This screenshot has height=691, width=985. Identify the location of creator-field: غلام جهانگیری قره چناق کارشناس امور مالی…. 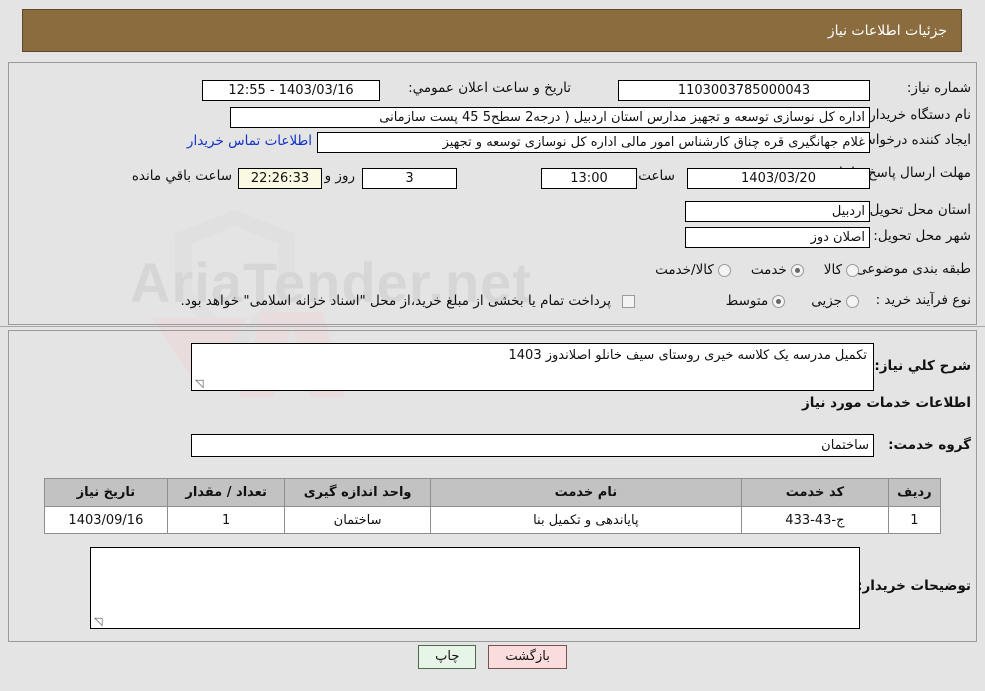
(593, 142).